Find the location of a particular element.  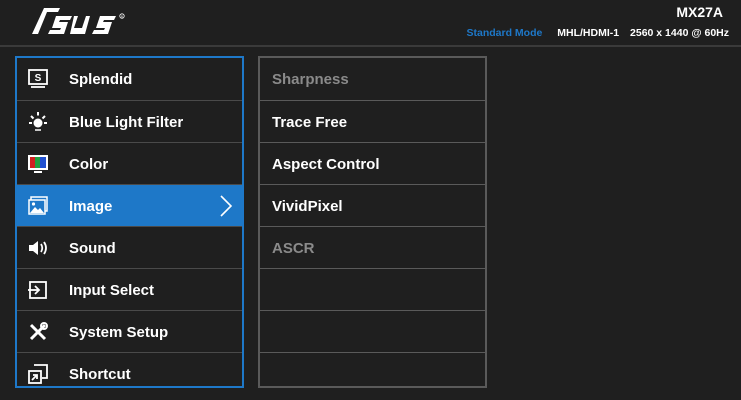

splendid-icon: S is located at coordinates (38, 79).